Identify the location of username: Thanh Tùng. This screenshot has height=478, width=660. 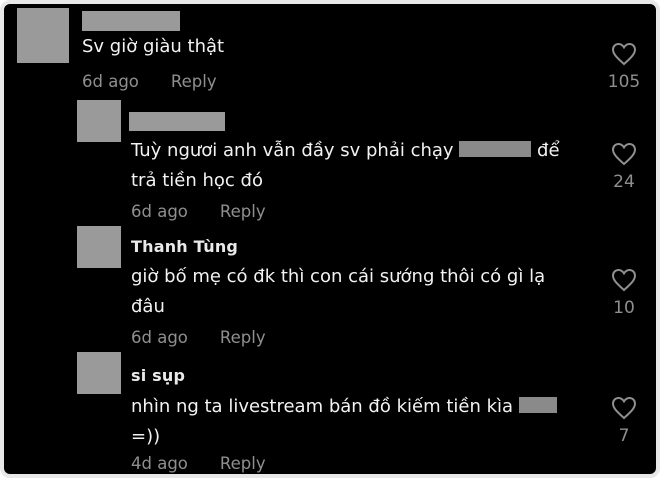
(184, 246).